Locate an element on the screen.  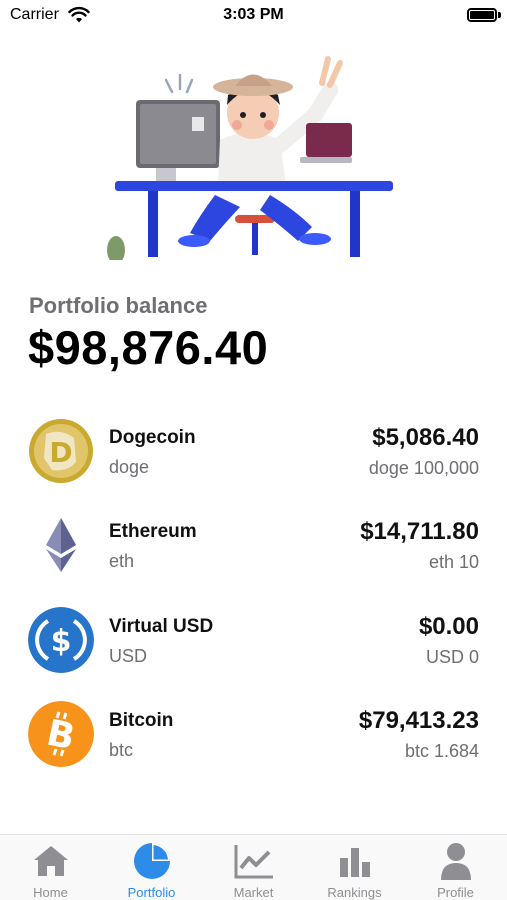
tab-label: Home is located at coordinates (50, 892).